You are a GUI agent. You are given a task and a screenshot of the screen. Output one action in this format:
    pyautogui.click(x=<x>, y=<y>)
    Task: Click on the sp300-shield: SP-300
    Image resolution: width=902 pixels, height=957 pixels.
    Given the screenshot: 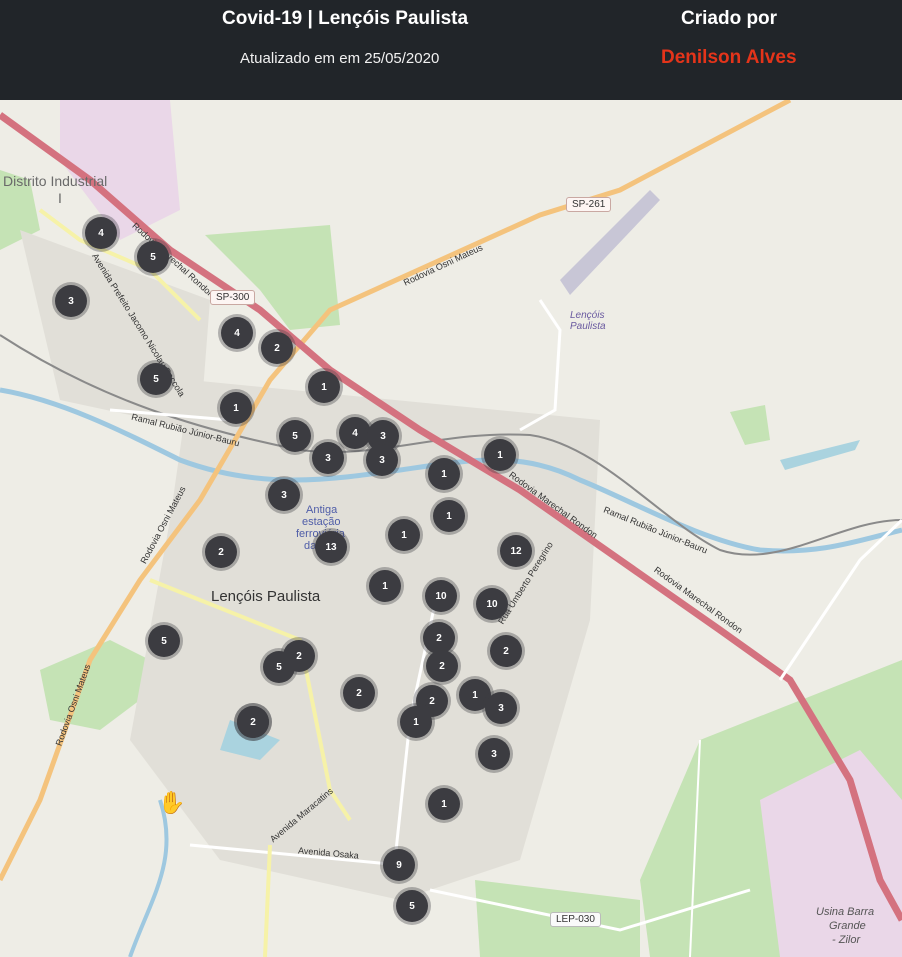 What is the action you would take?
    pyautogui.click(x=233, y=297)
    